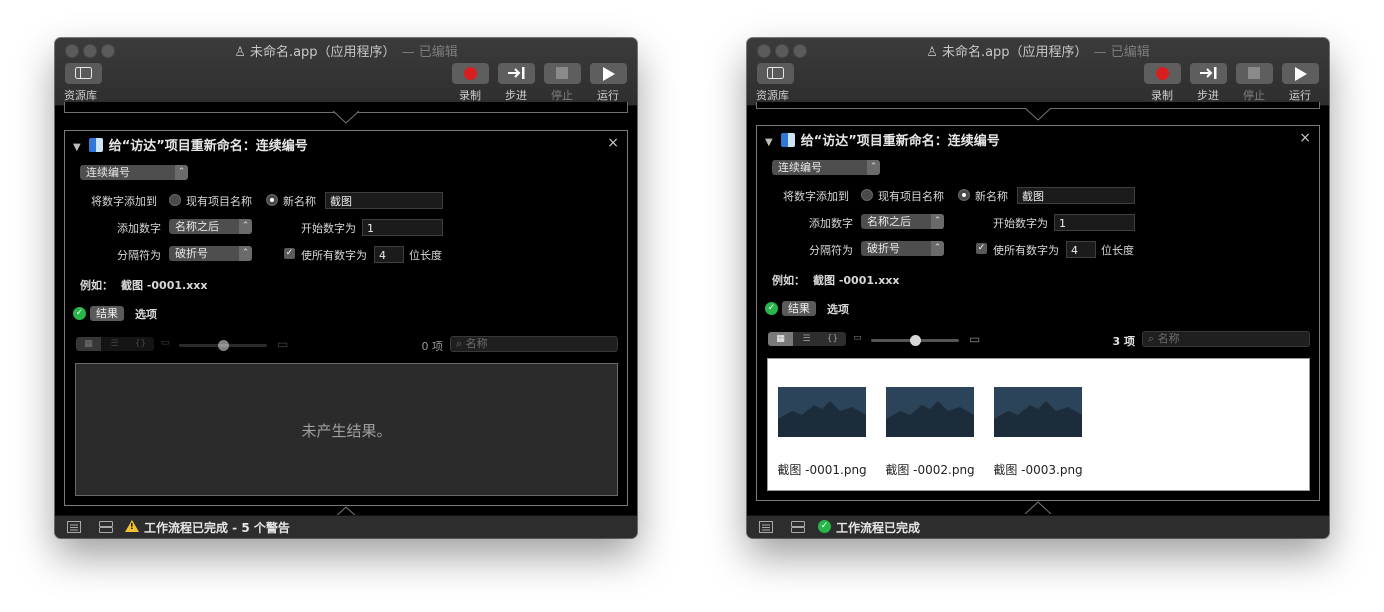 Image resolution: width=1384 pixels, height=612 pixels. I want to click on file-name: 截图 -0003.png, so click(1038, 469).